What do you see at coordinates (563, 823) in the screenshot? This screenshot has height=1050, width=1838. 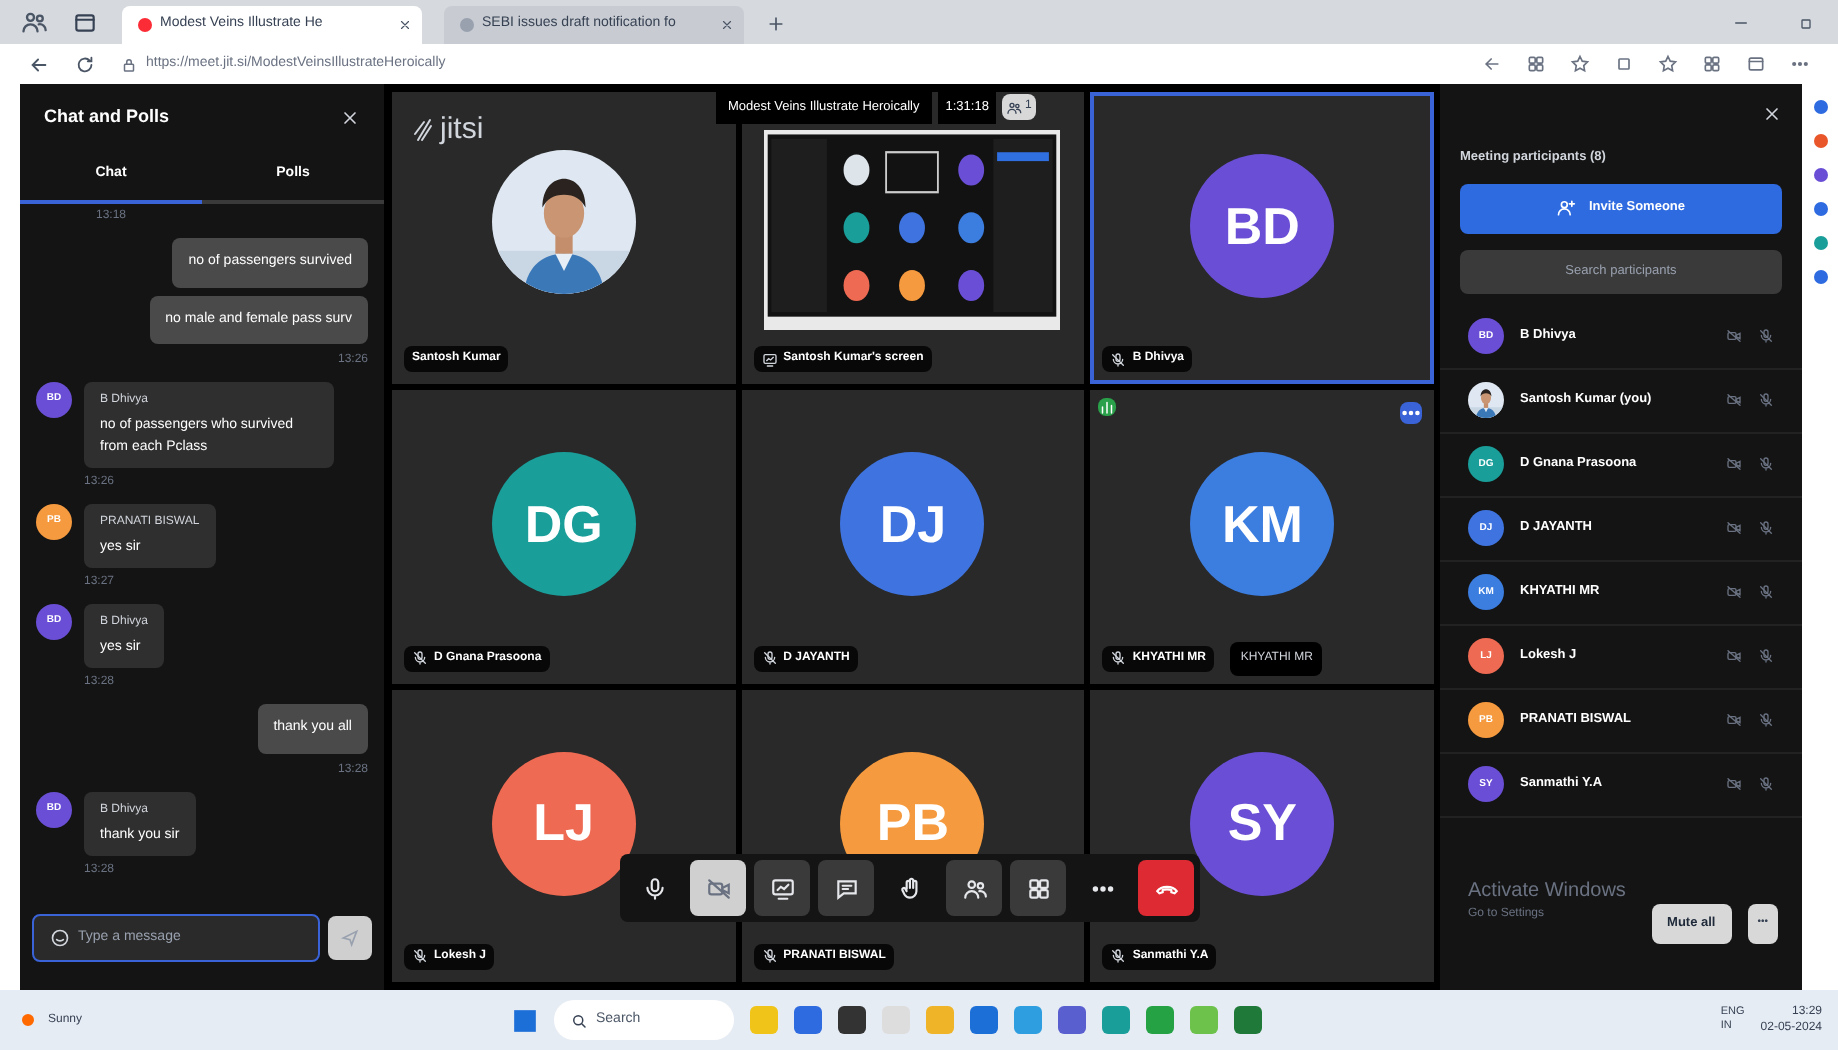 I see `avatar: LJ` at bounding box center [563, 823].